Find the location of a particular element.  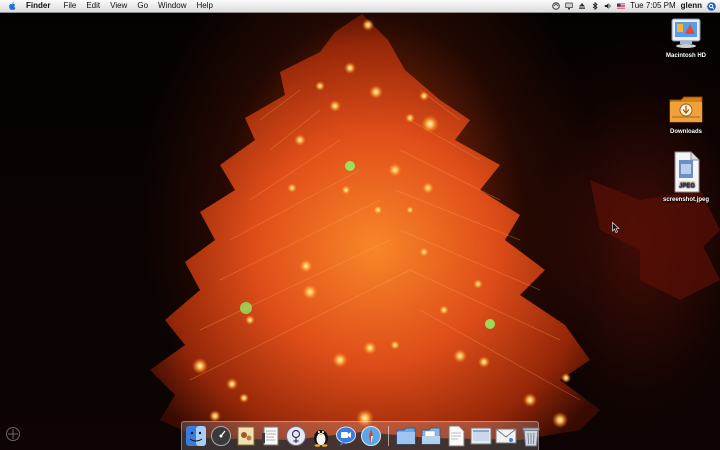

desktop-icon-screenshot-jpeg: JPEG screenshot.jpeg is located at coordinates (686, 176).